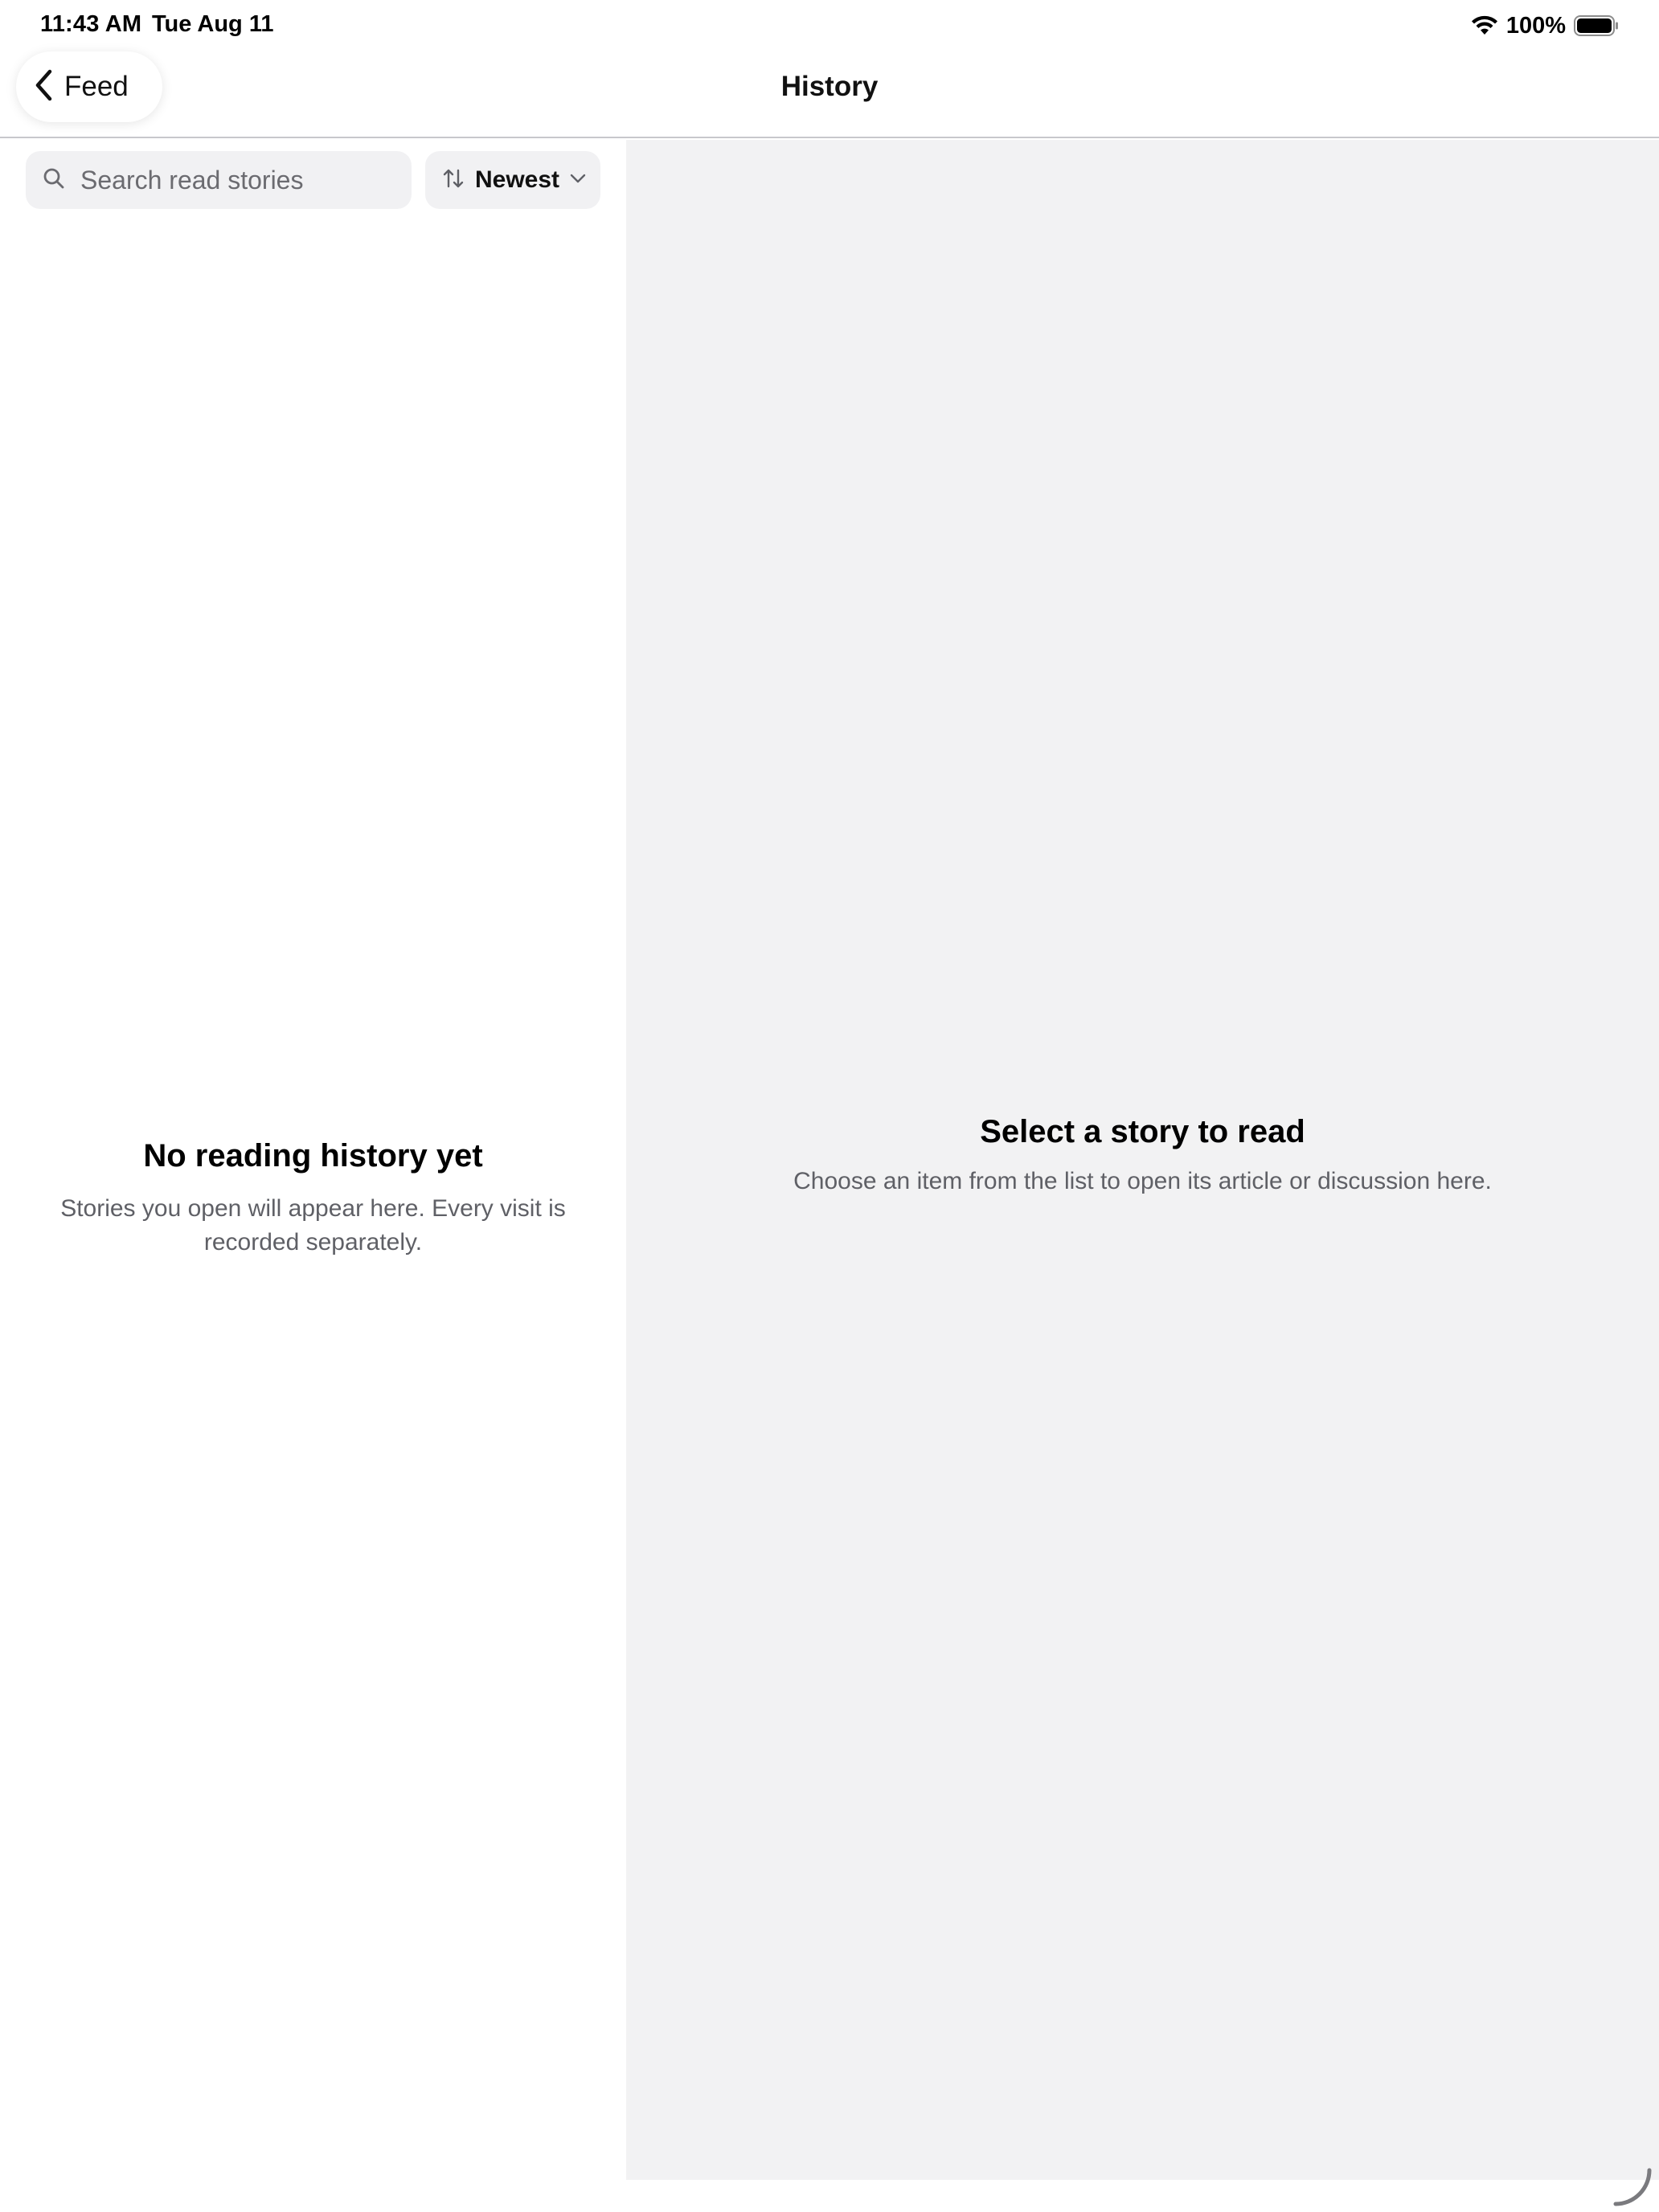 Image resolution: width=1659 pixels, height=2212 pixels. Describe the element at coordinates (1142, 1131) in the screenshot. I see `empty-detail-title: Select a story to read` at that location.